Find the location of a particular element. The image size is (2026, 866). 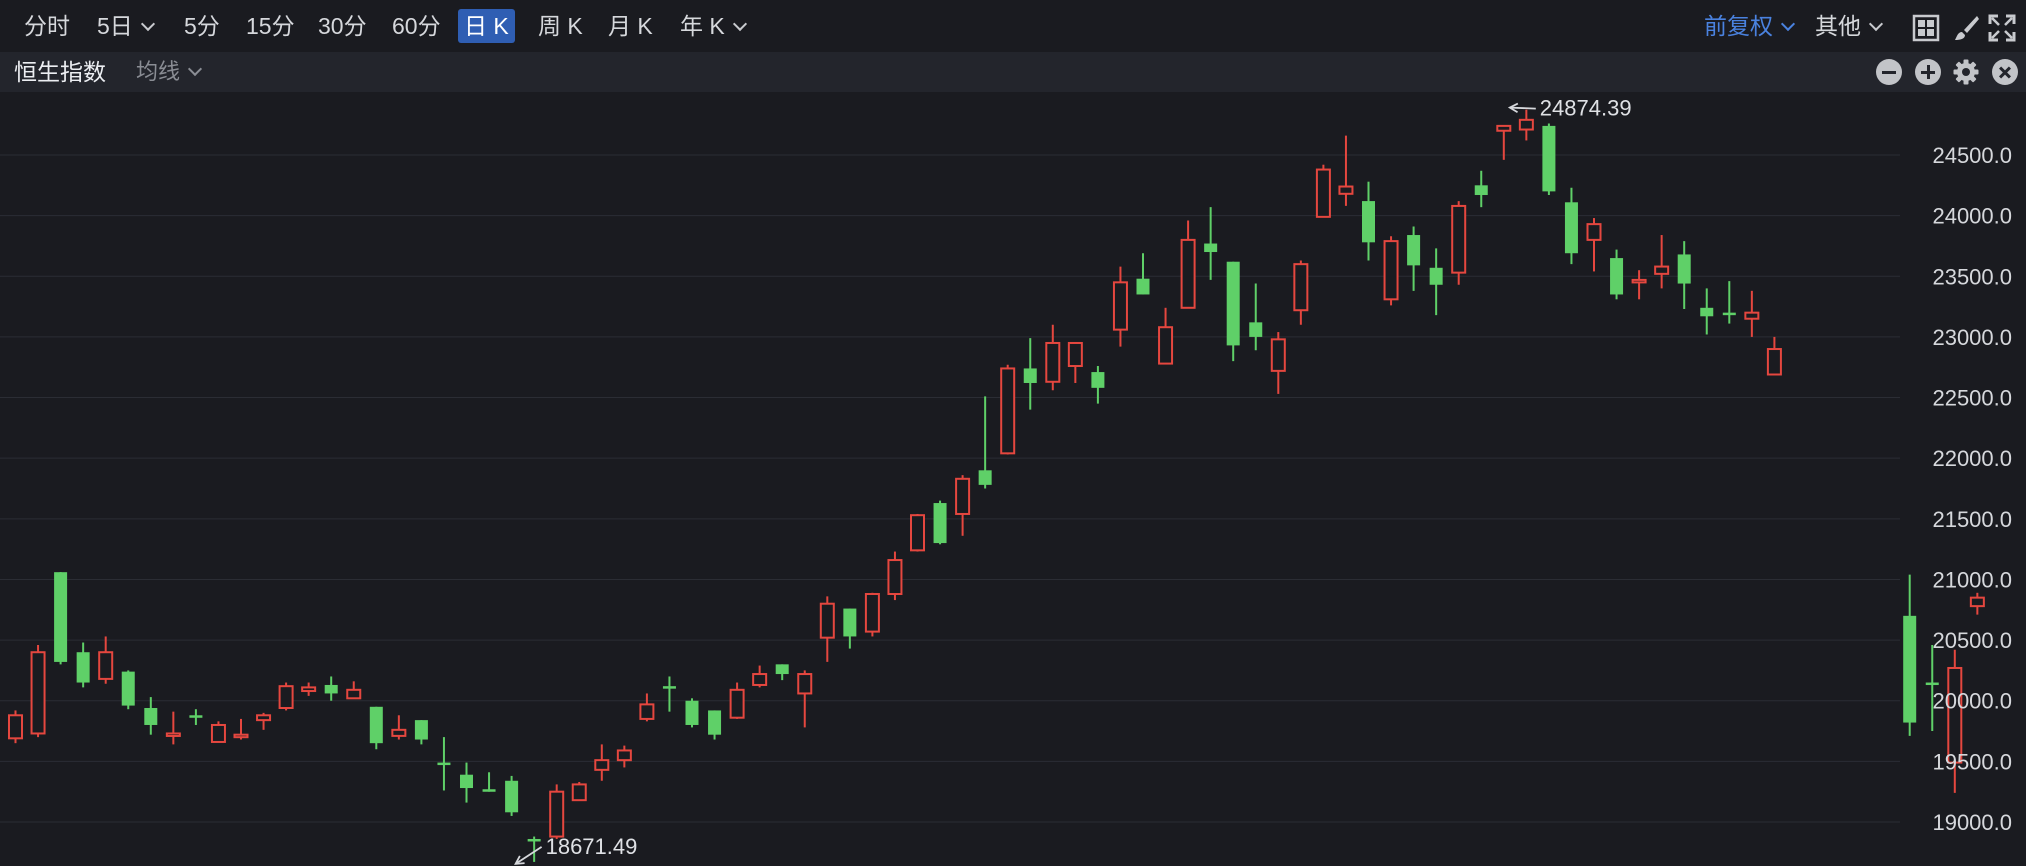

zoom-in-icon is located at coordinates (1928, 72).